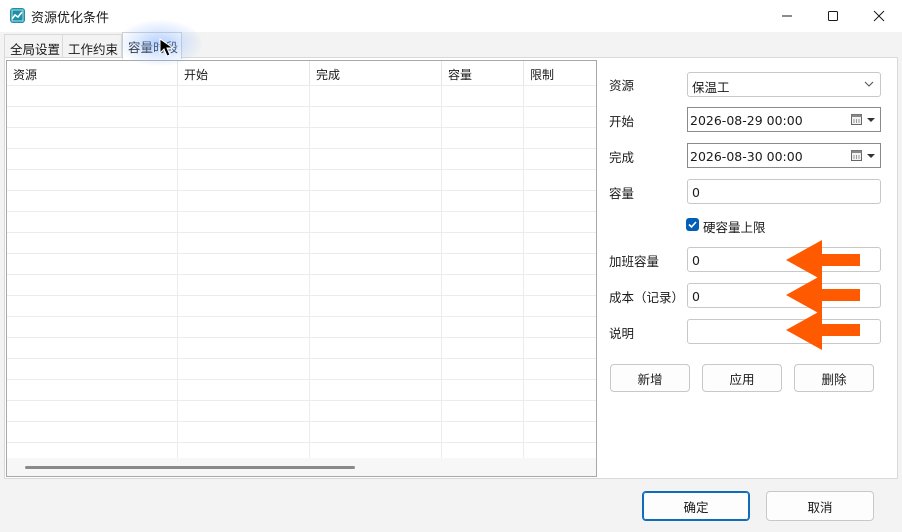  I want to click on column-header-capacity: 容量, so click(483, 73).